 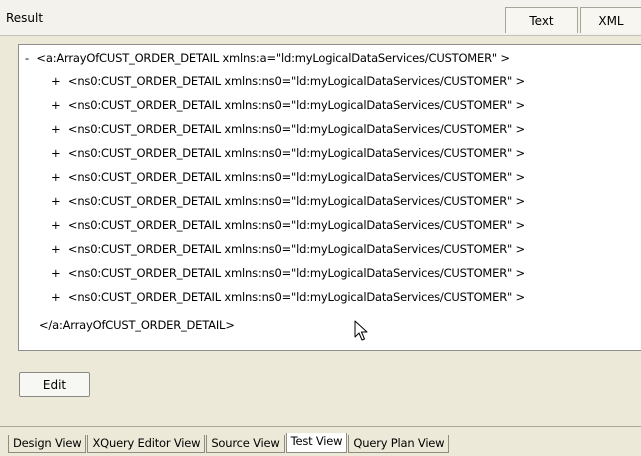 What do you see at coordinates (146, 444) in the screenshot?
I see `tab-xquery-editor-view: XQuery Editor View` at bounding box center [146, 444].